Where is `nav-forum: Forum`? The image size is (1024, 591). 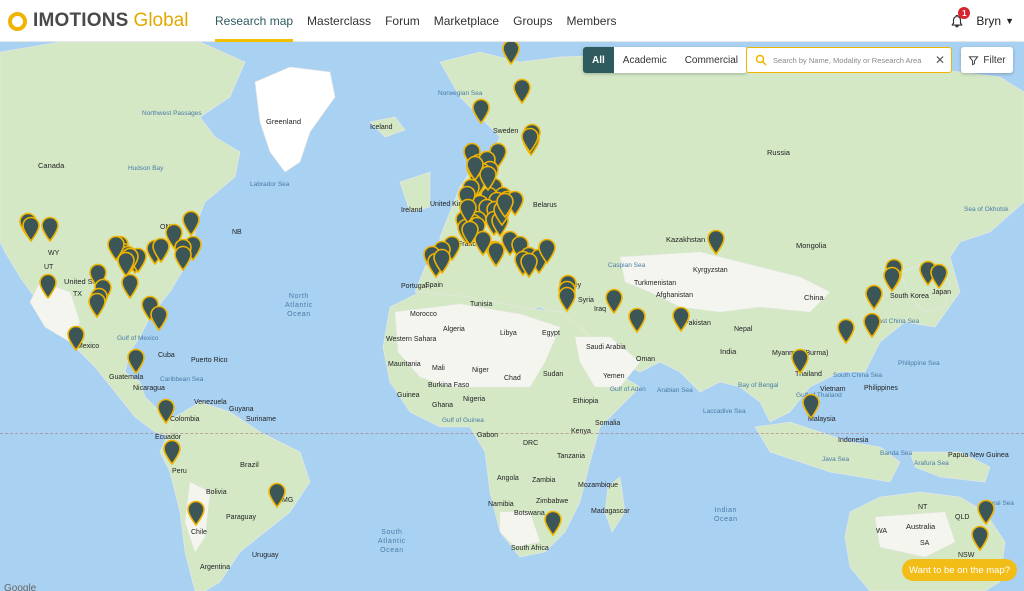
nav-forum: Forum is located at coordinates (402, 21).